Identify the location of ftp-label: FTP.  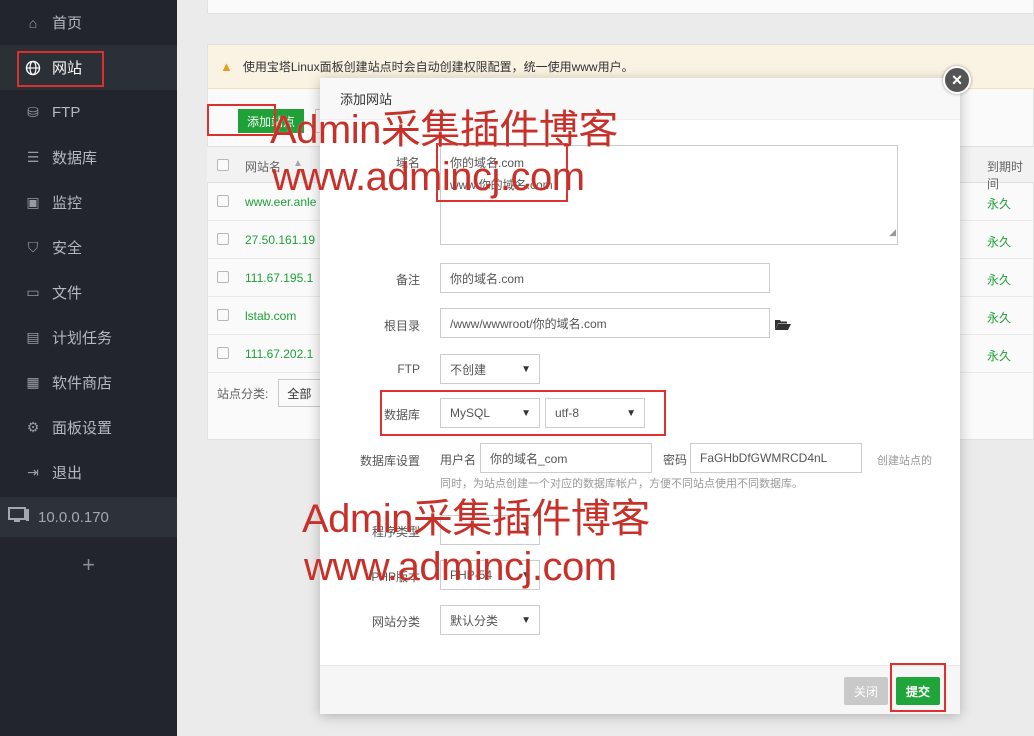
(408, 369).